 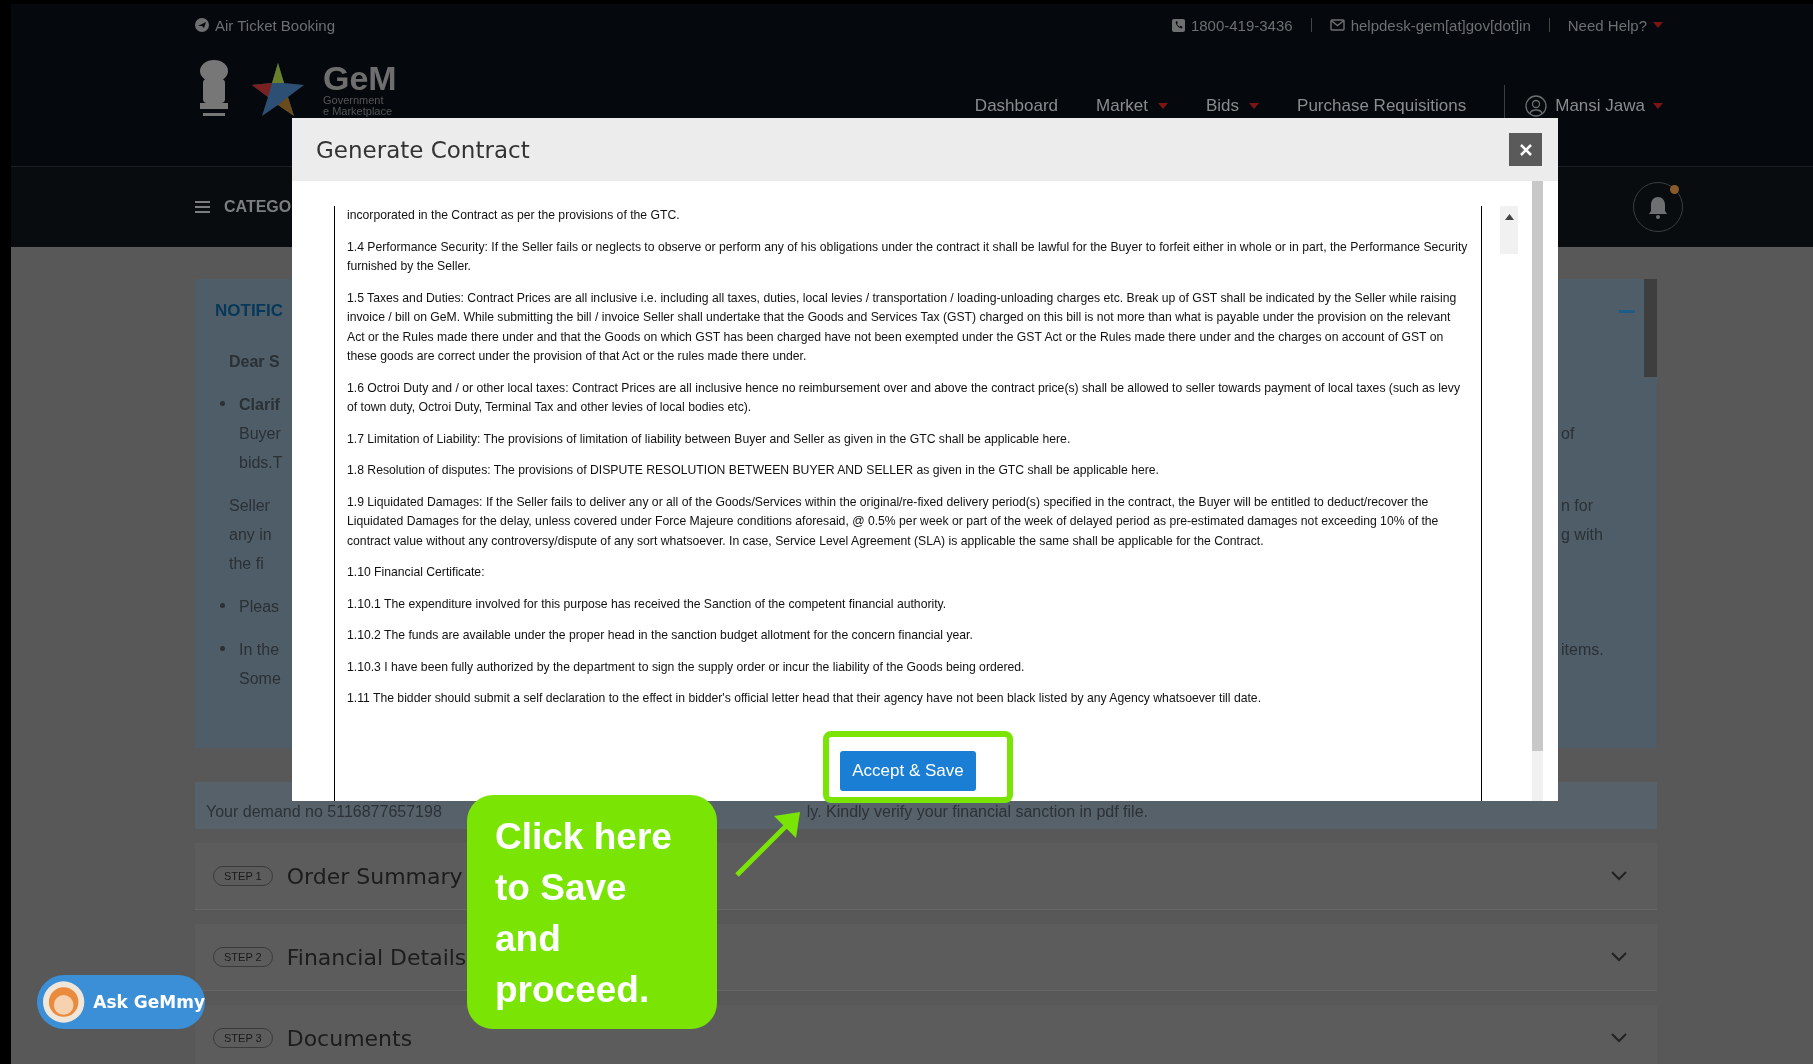 I want to click on user-icon, so click(x=1536, y=106).